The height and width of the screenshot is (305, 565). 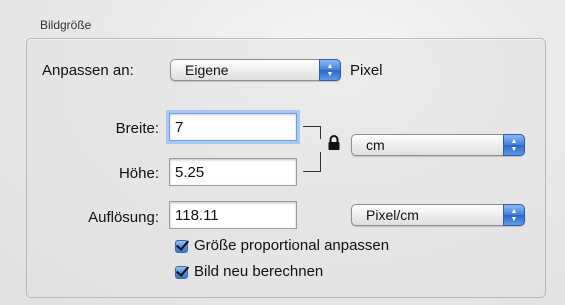 What do you see at coordinates (137, 128) in the screenshot?
I see `width-label: Breite:` at bounding box center [137, 128].